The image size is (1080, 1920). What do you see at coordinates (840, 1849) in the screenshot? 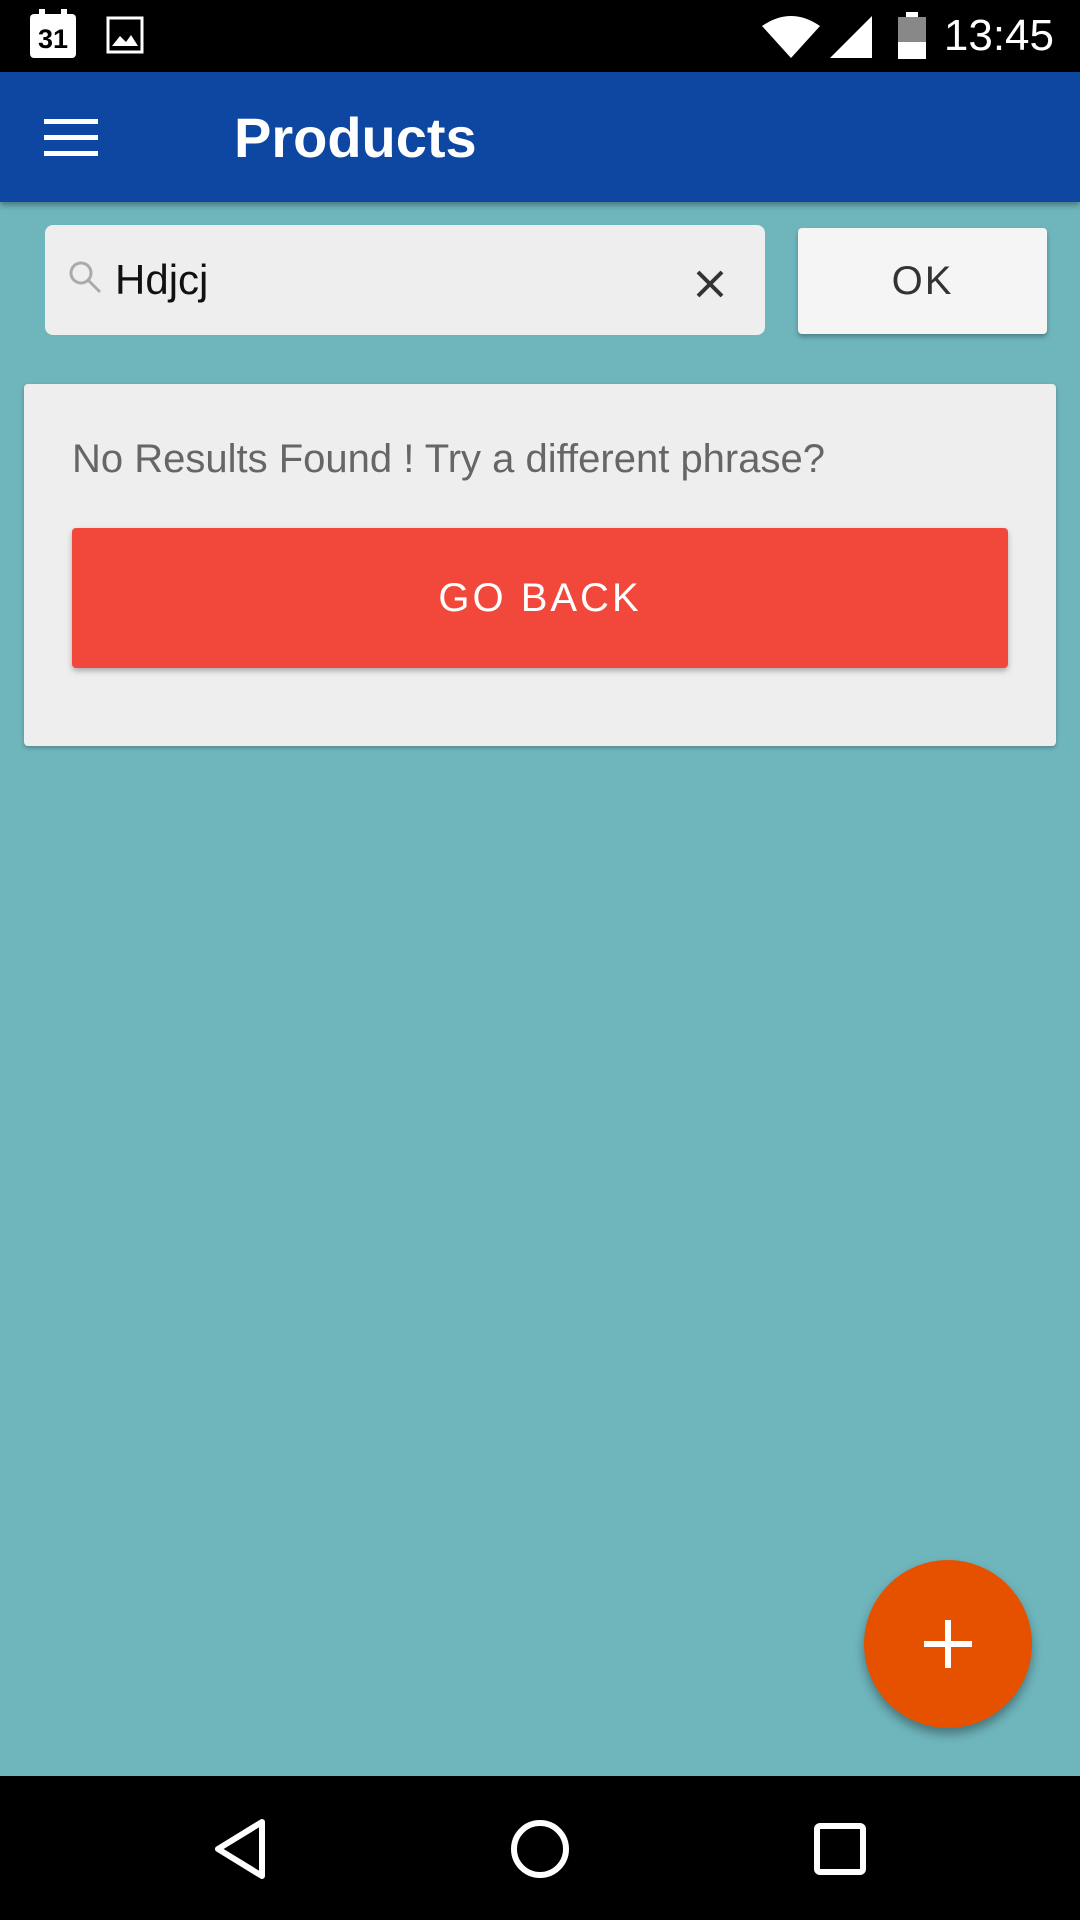
I see `recent-apps-icon` at bounding box center [840, 1849].